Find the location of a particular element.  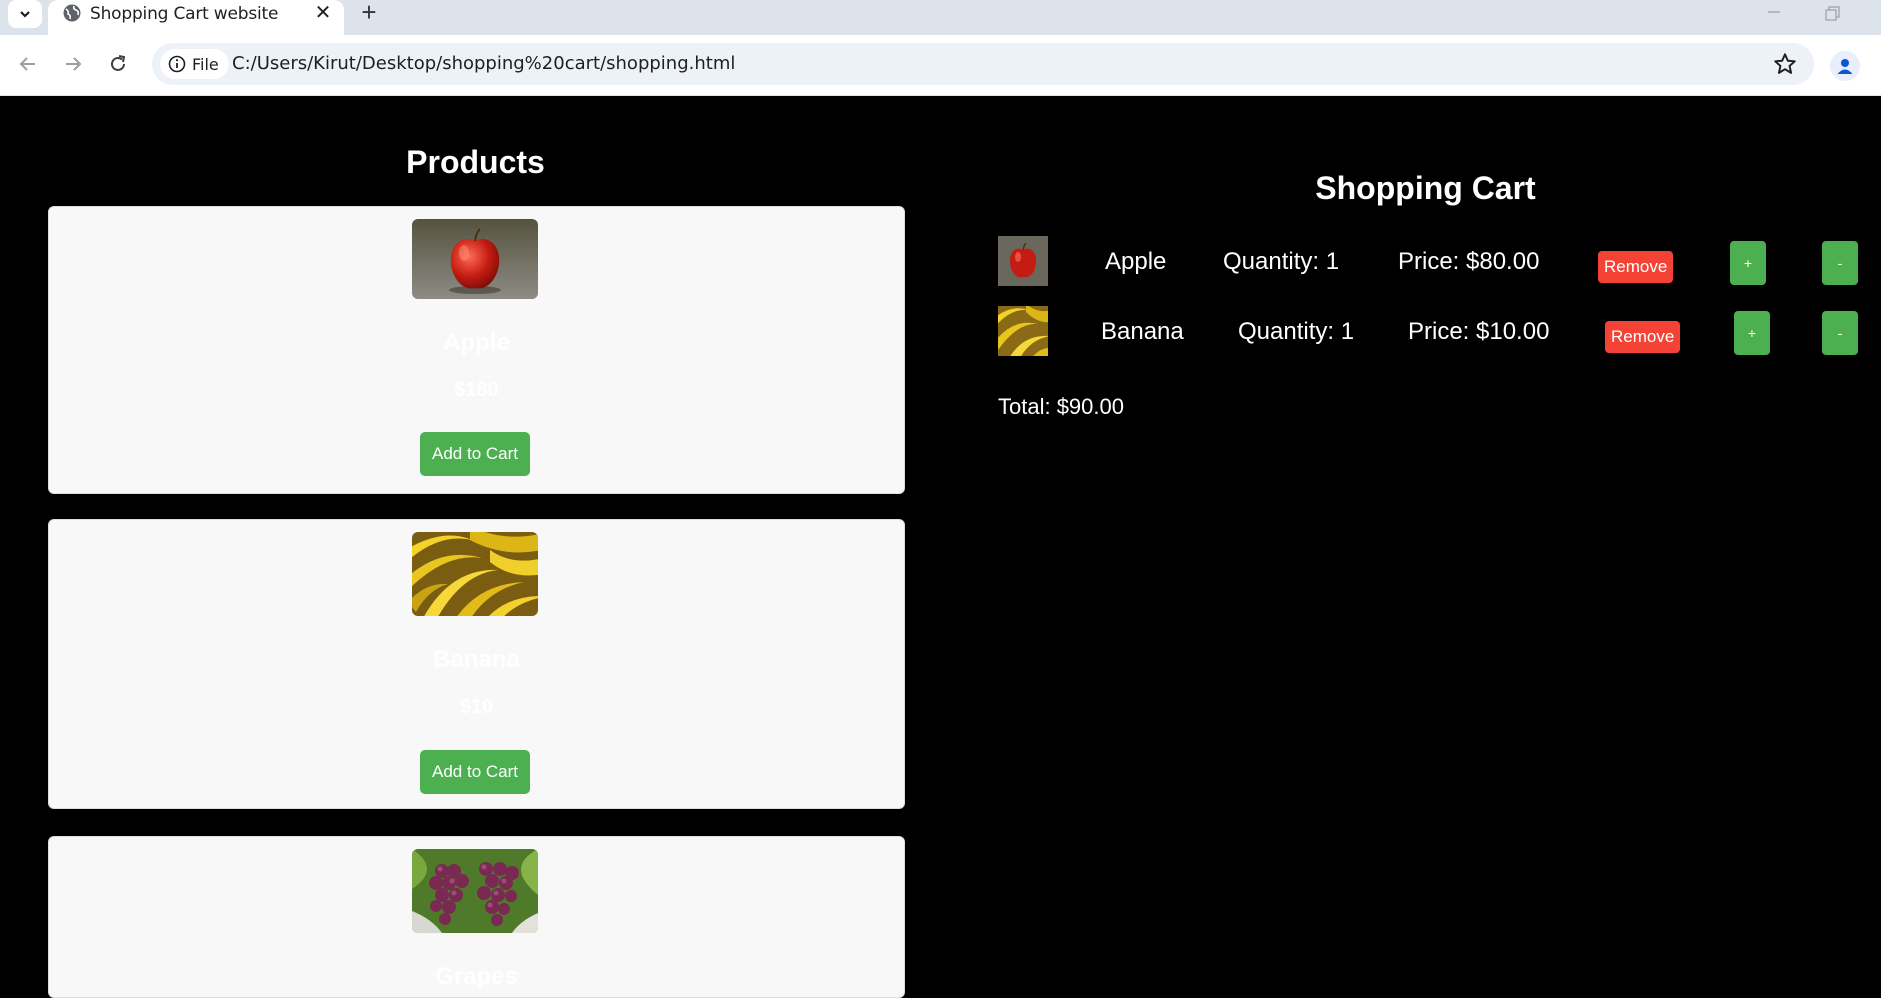

cart-heading: Shopping Cart is located at coordinates (1425, 188).